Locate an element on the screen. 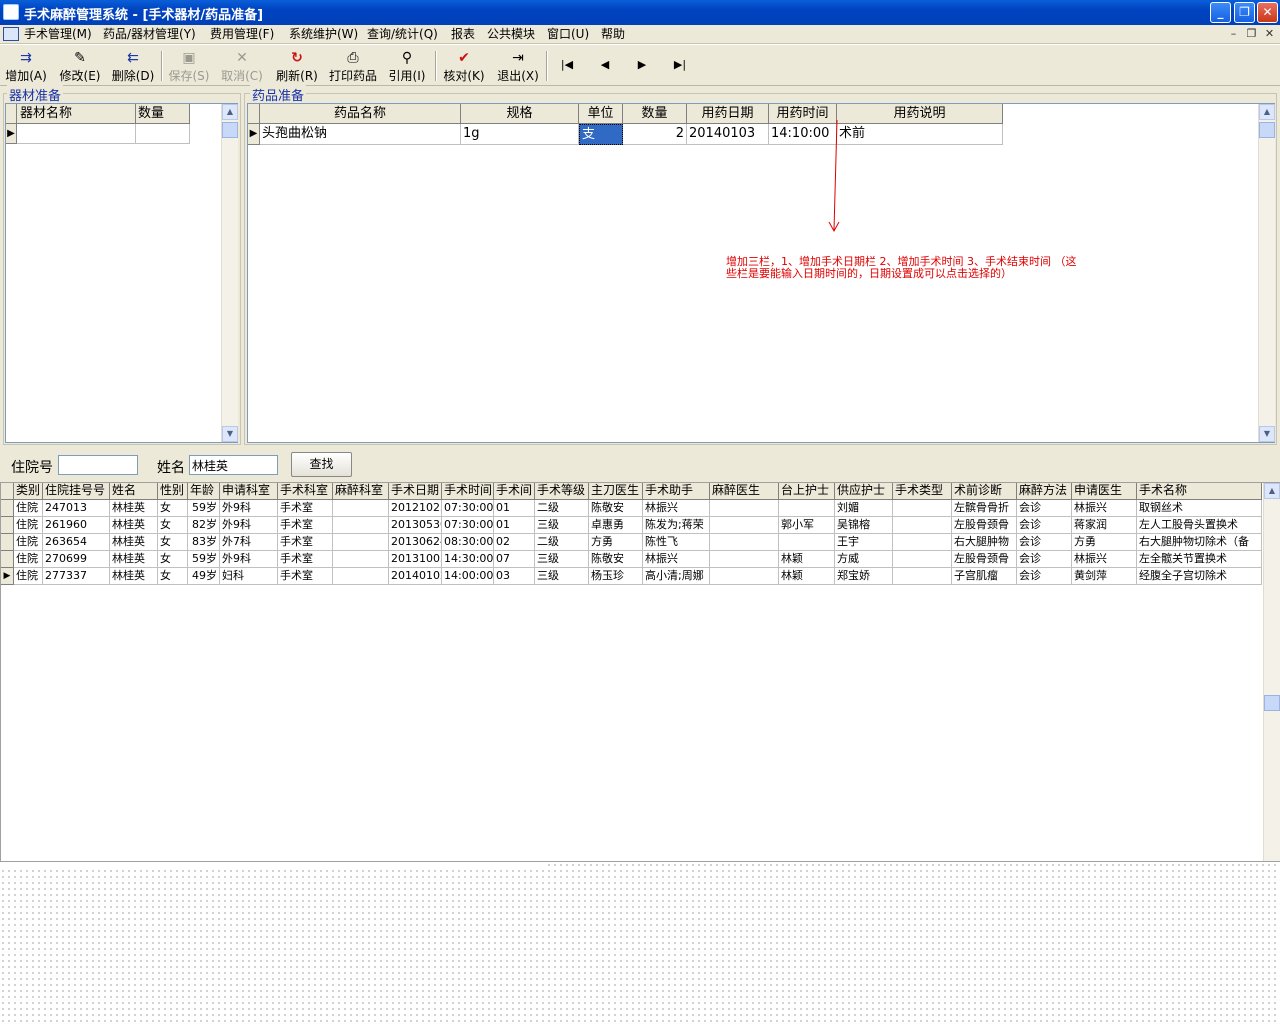 This screenshot has width=1280, height=1024. surgery-col-anesthetist: 麻醉医生 is located at coordinates (744, 491).